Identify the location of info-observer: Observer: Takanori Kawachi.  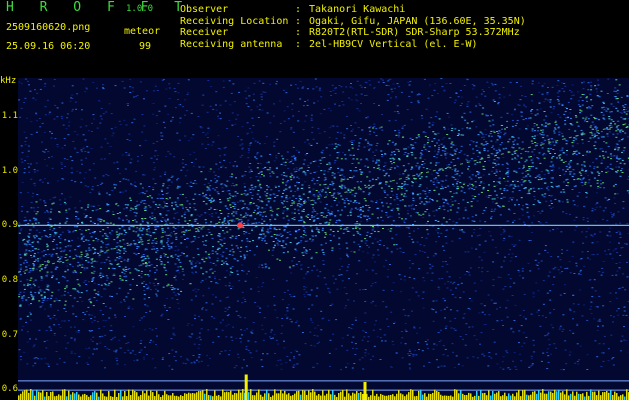
(293, 9).